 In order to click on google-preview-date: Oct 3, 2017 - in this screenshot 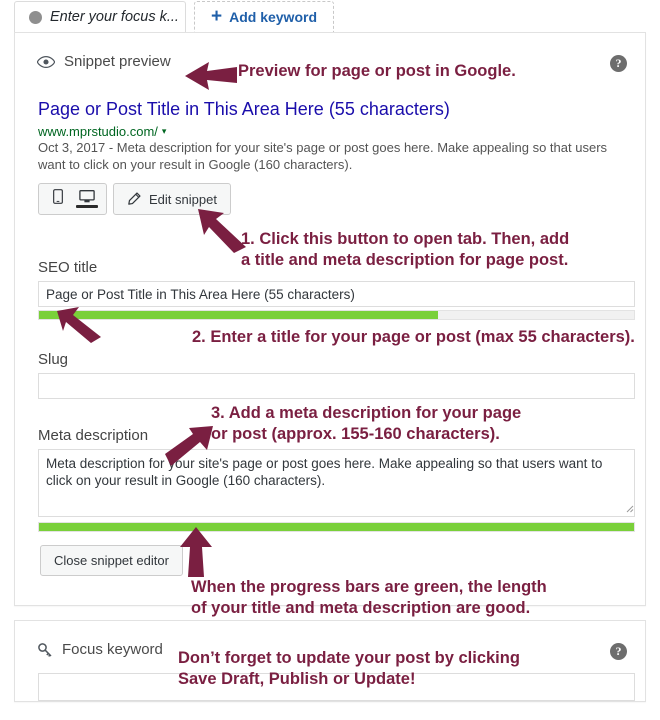, I will do `click(77, 147)`.